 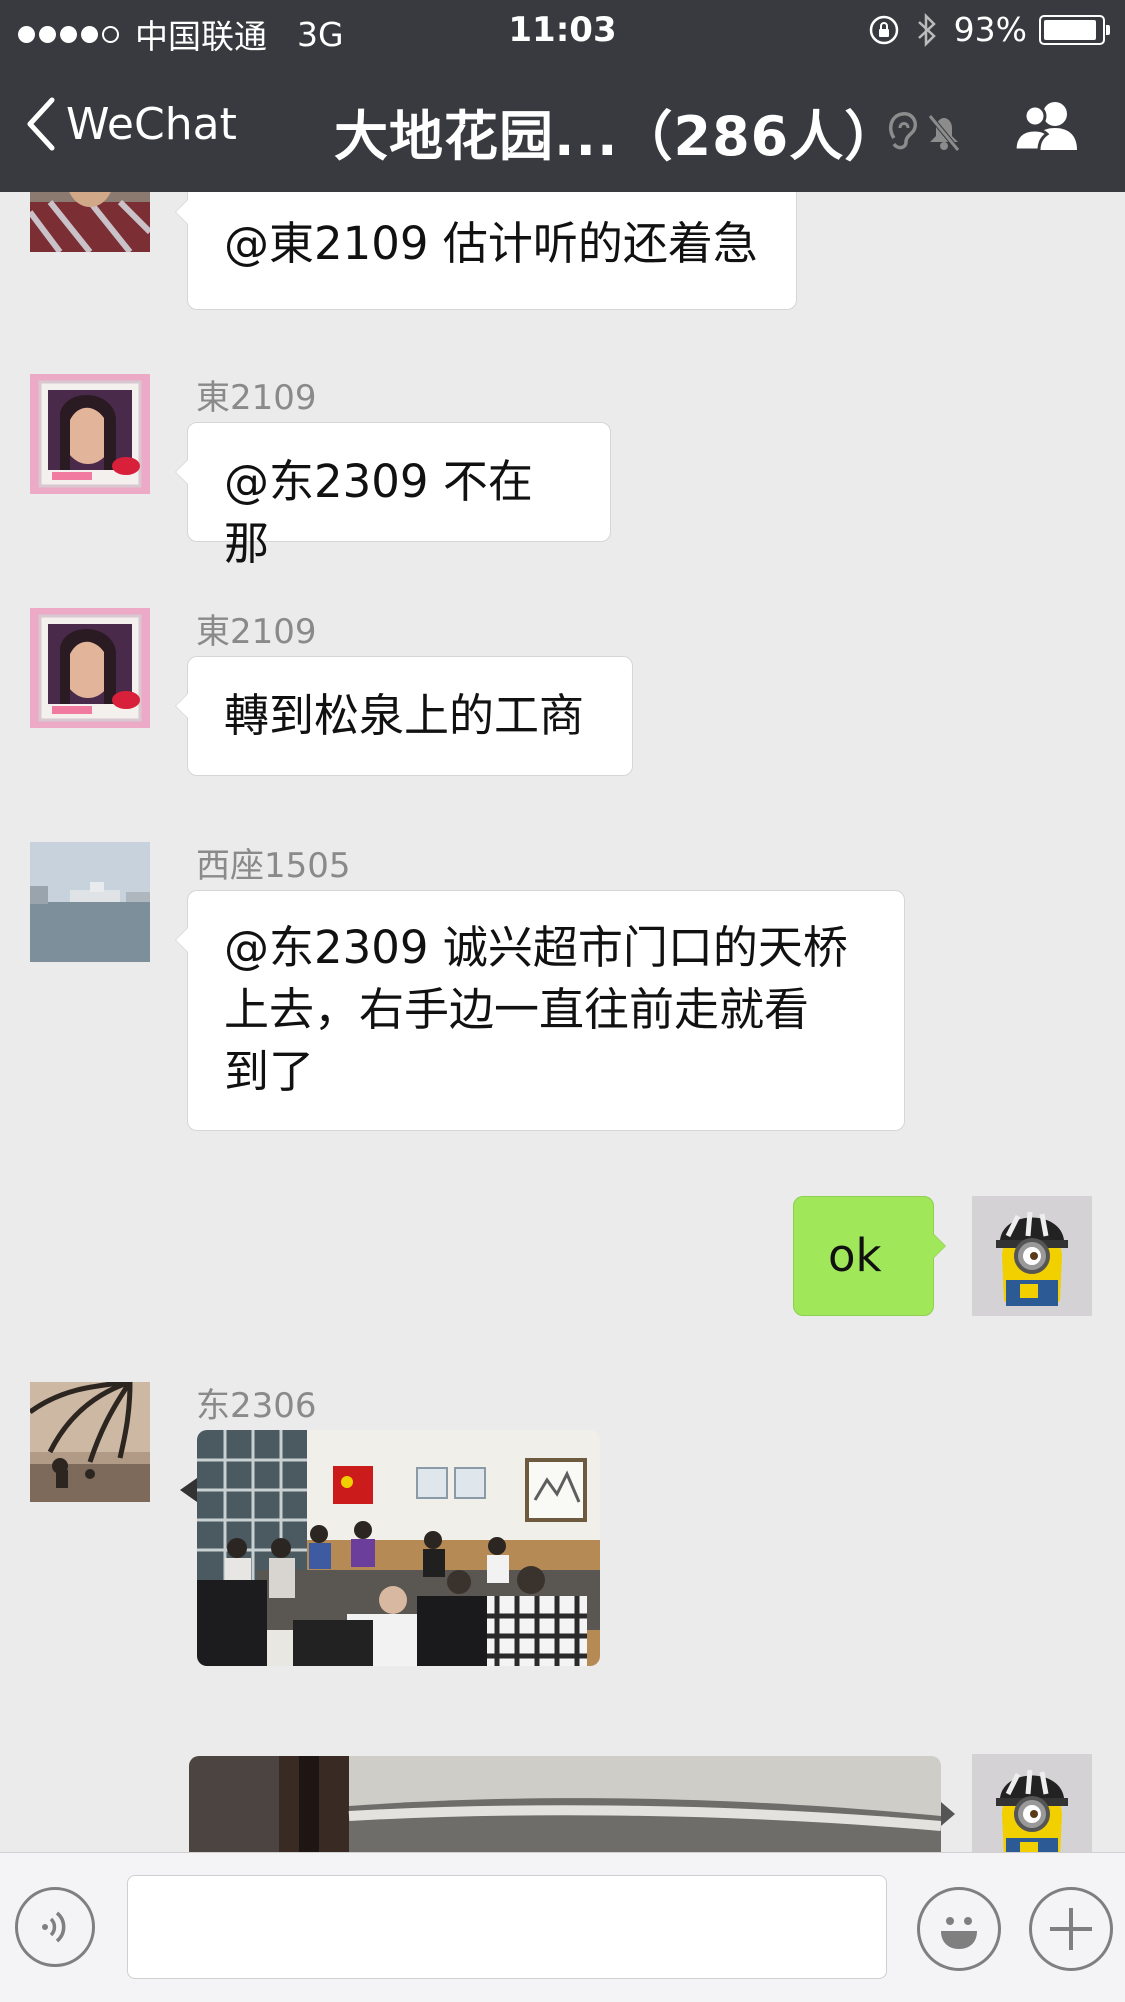 I want to click on message-image-self, so click(x=565, y=1804).